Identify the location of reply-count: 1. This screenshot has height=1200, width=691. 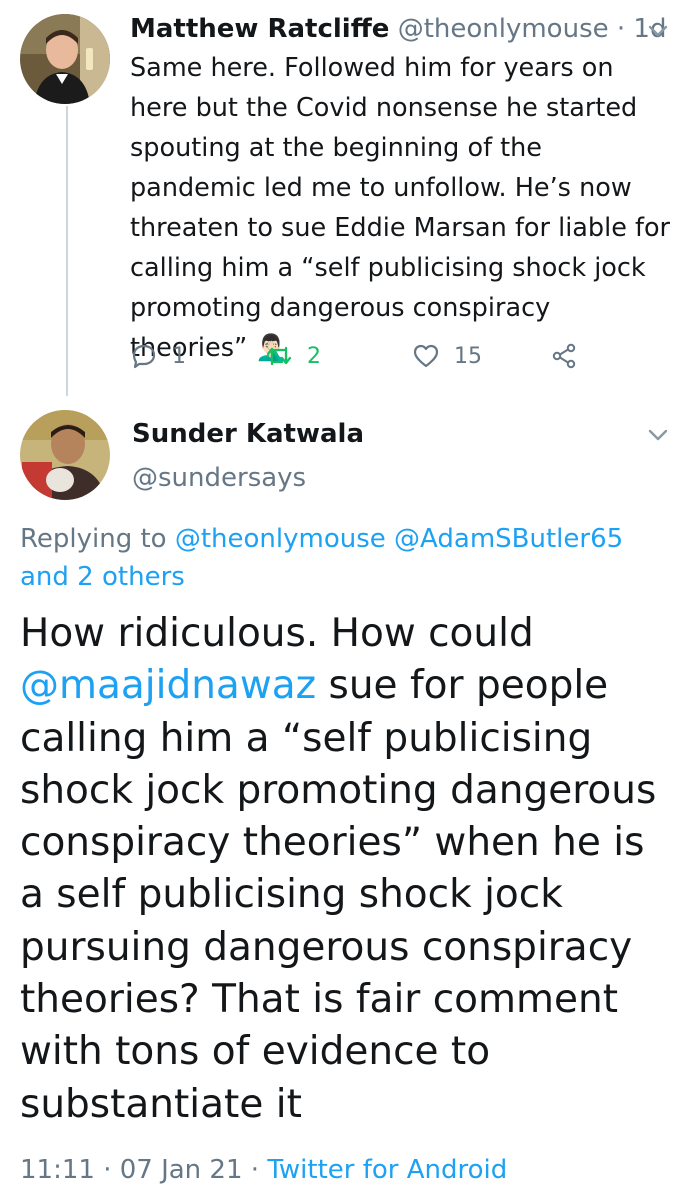
(179, 356).